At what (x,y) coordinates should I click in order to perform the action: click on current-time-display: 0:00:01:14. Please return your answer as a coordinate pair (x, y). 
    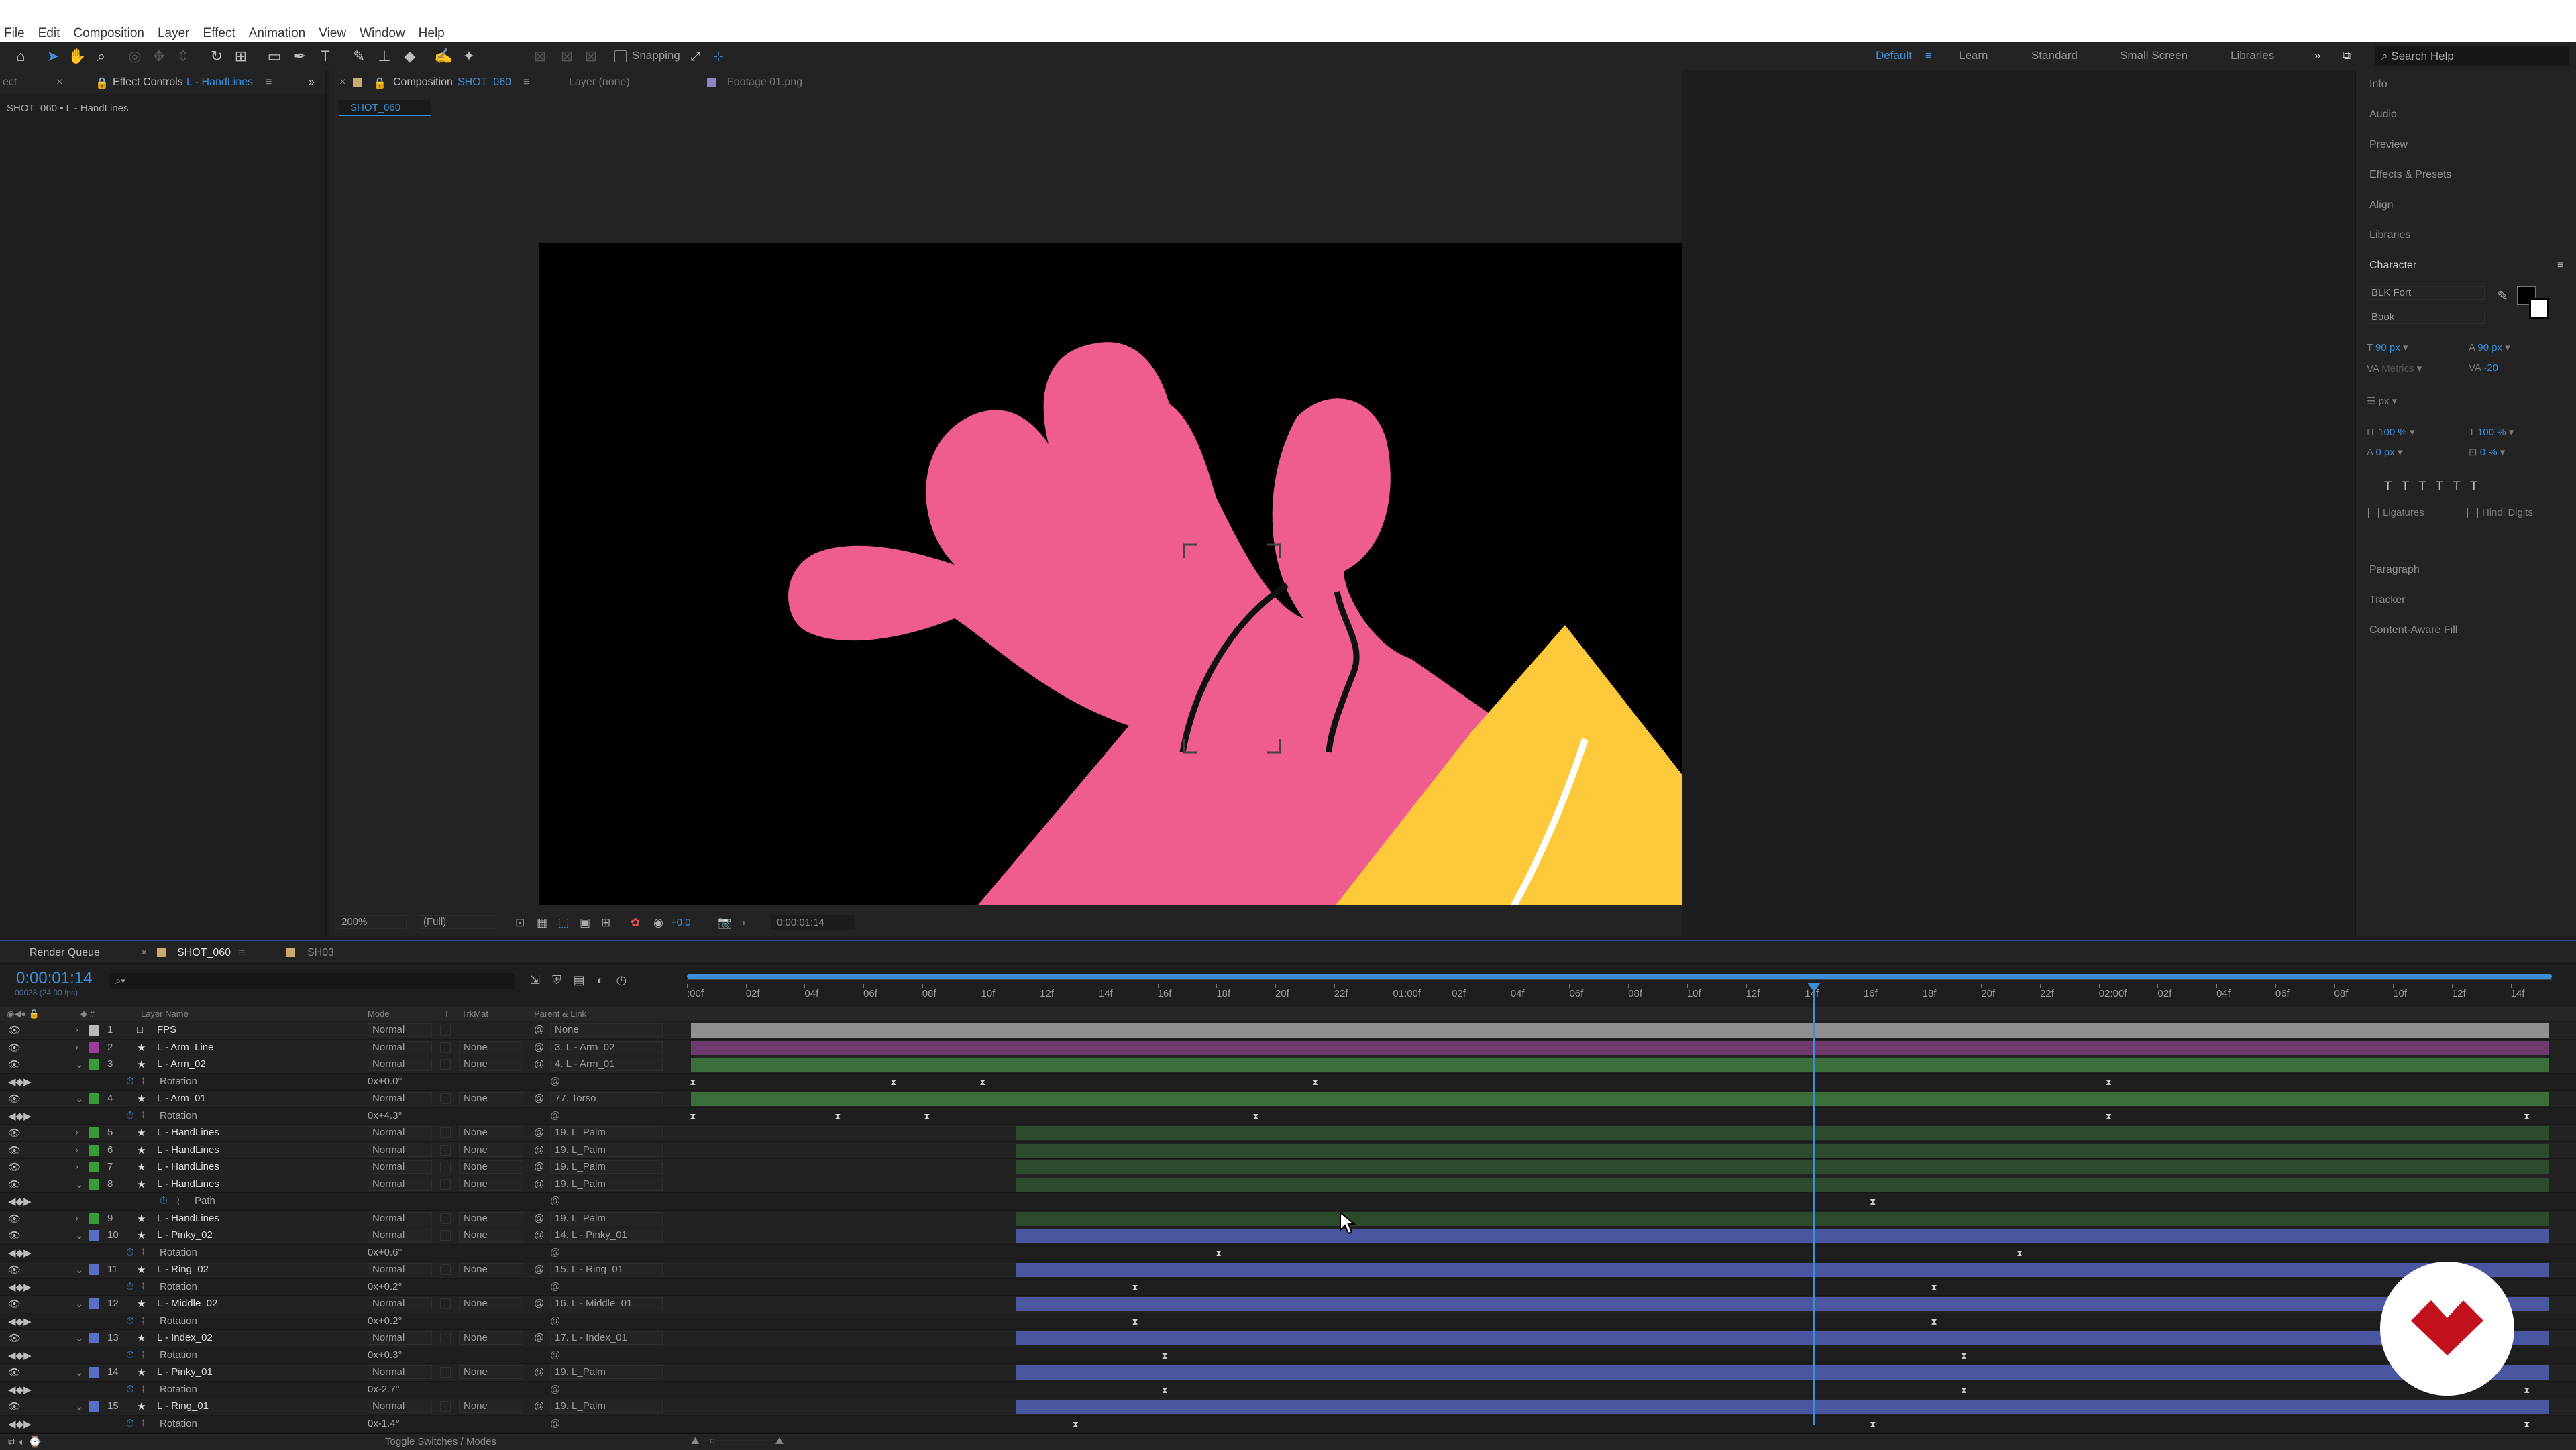
    Looking at the image, I should click on (813, 922).